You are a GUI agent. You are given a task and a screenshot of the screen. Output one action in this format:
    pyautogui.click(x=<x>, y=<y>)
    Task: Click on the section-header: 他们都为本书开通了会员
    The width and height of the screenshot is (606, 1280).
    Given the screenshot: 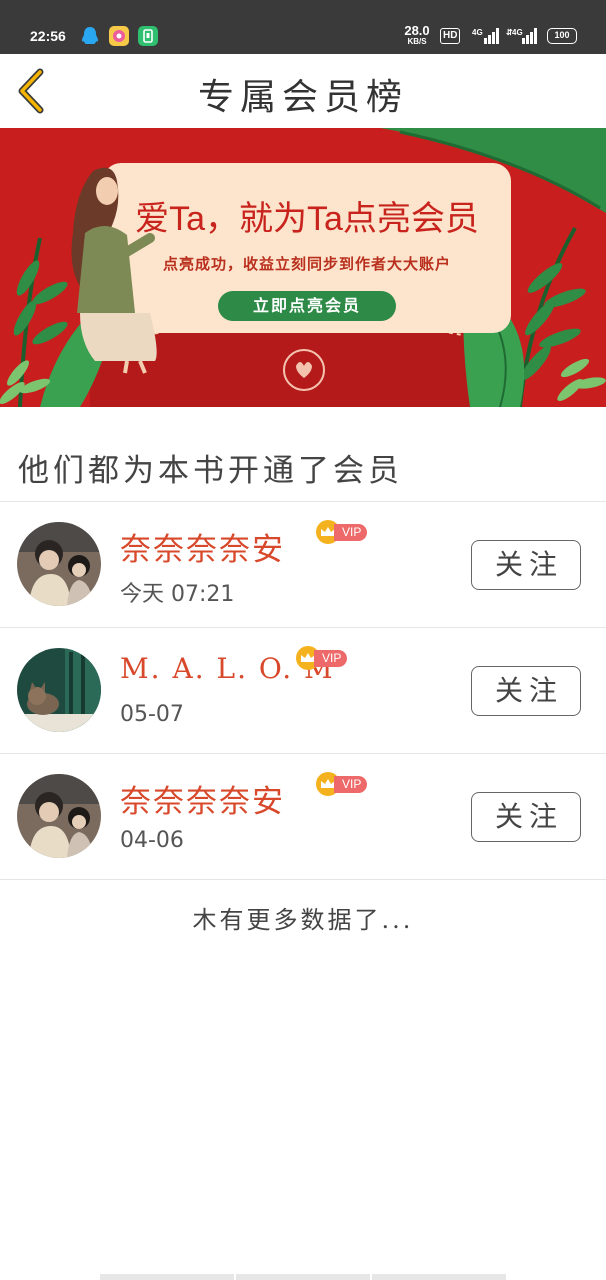 What is the action you would take?
    pyautogui.click(x=303, y=454)
    